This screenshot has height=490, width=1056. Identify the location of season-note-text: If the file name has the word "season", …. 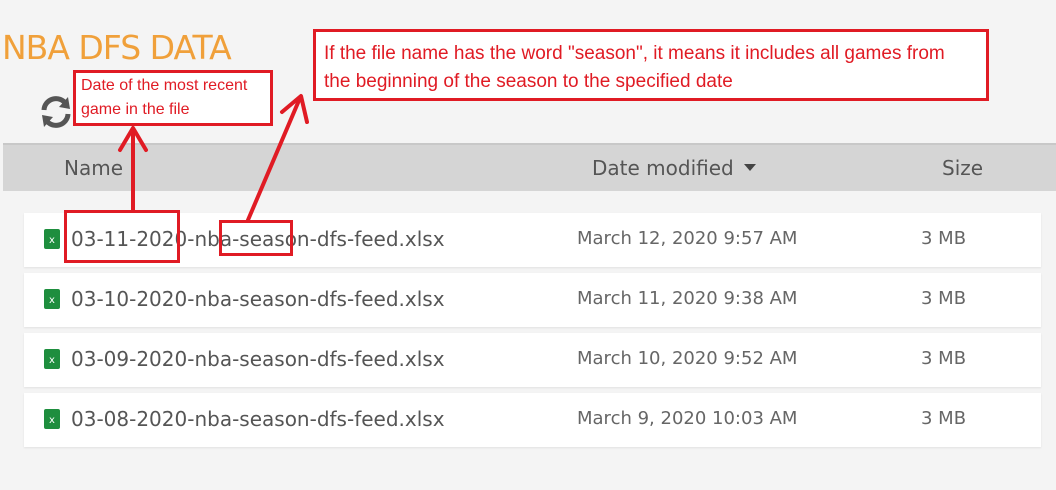
(634, 67).